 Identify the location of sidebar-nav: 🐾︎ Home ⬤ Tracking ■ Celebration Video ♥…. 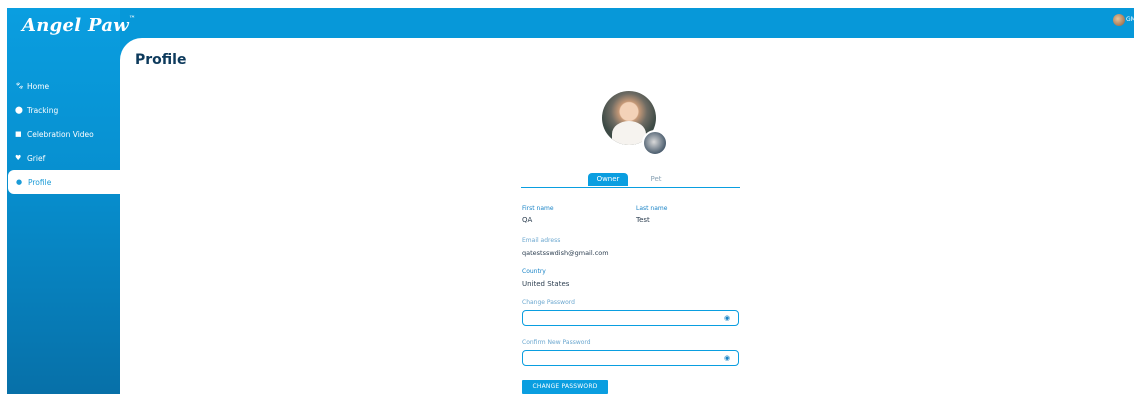
(63, 134).